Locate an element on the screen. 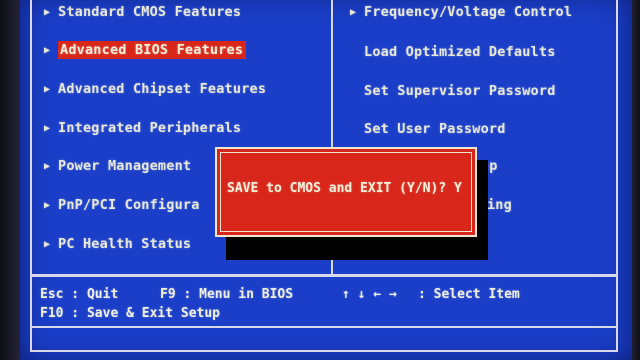  menu-item-label: Load Optimized Defaults is located at coordinates (460, 52).